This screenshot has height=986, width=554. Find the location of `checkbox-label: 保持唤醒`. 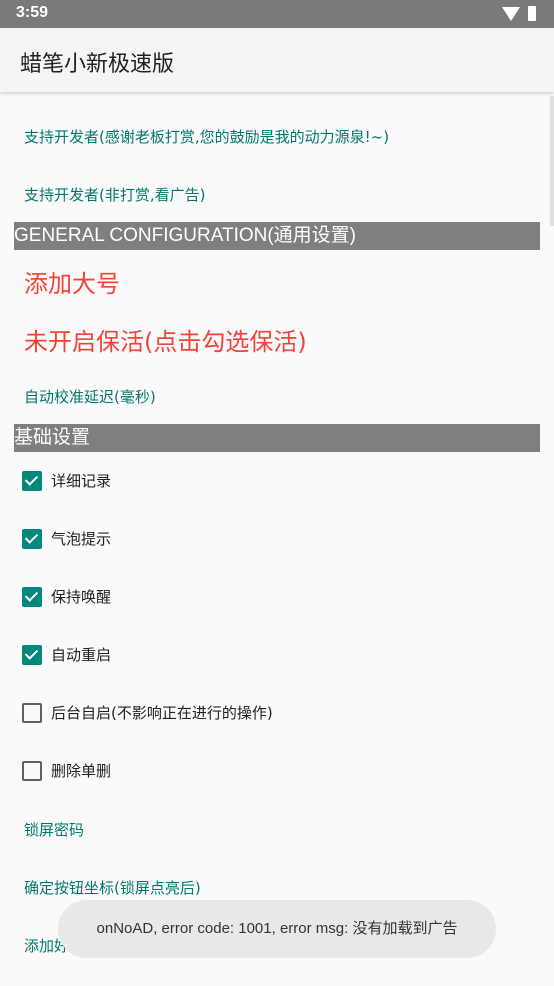

checkbox-label: 保持唤醒 is located at coordinates (81, 597).